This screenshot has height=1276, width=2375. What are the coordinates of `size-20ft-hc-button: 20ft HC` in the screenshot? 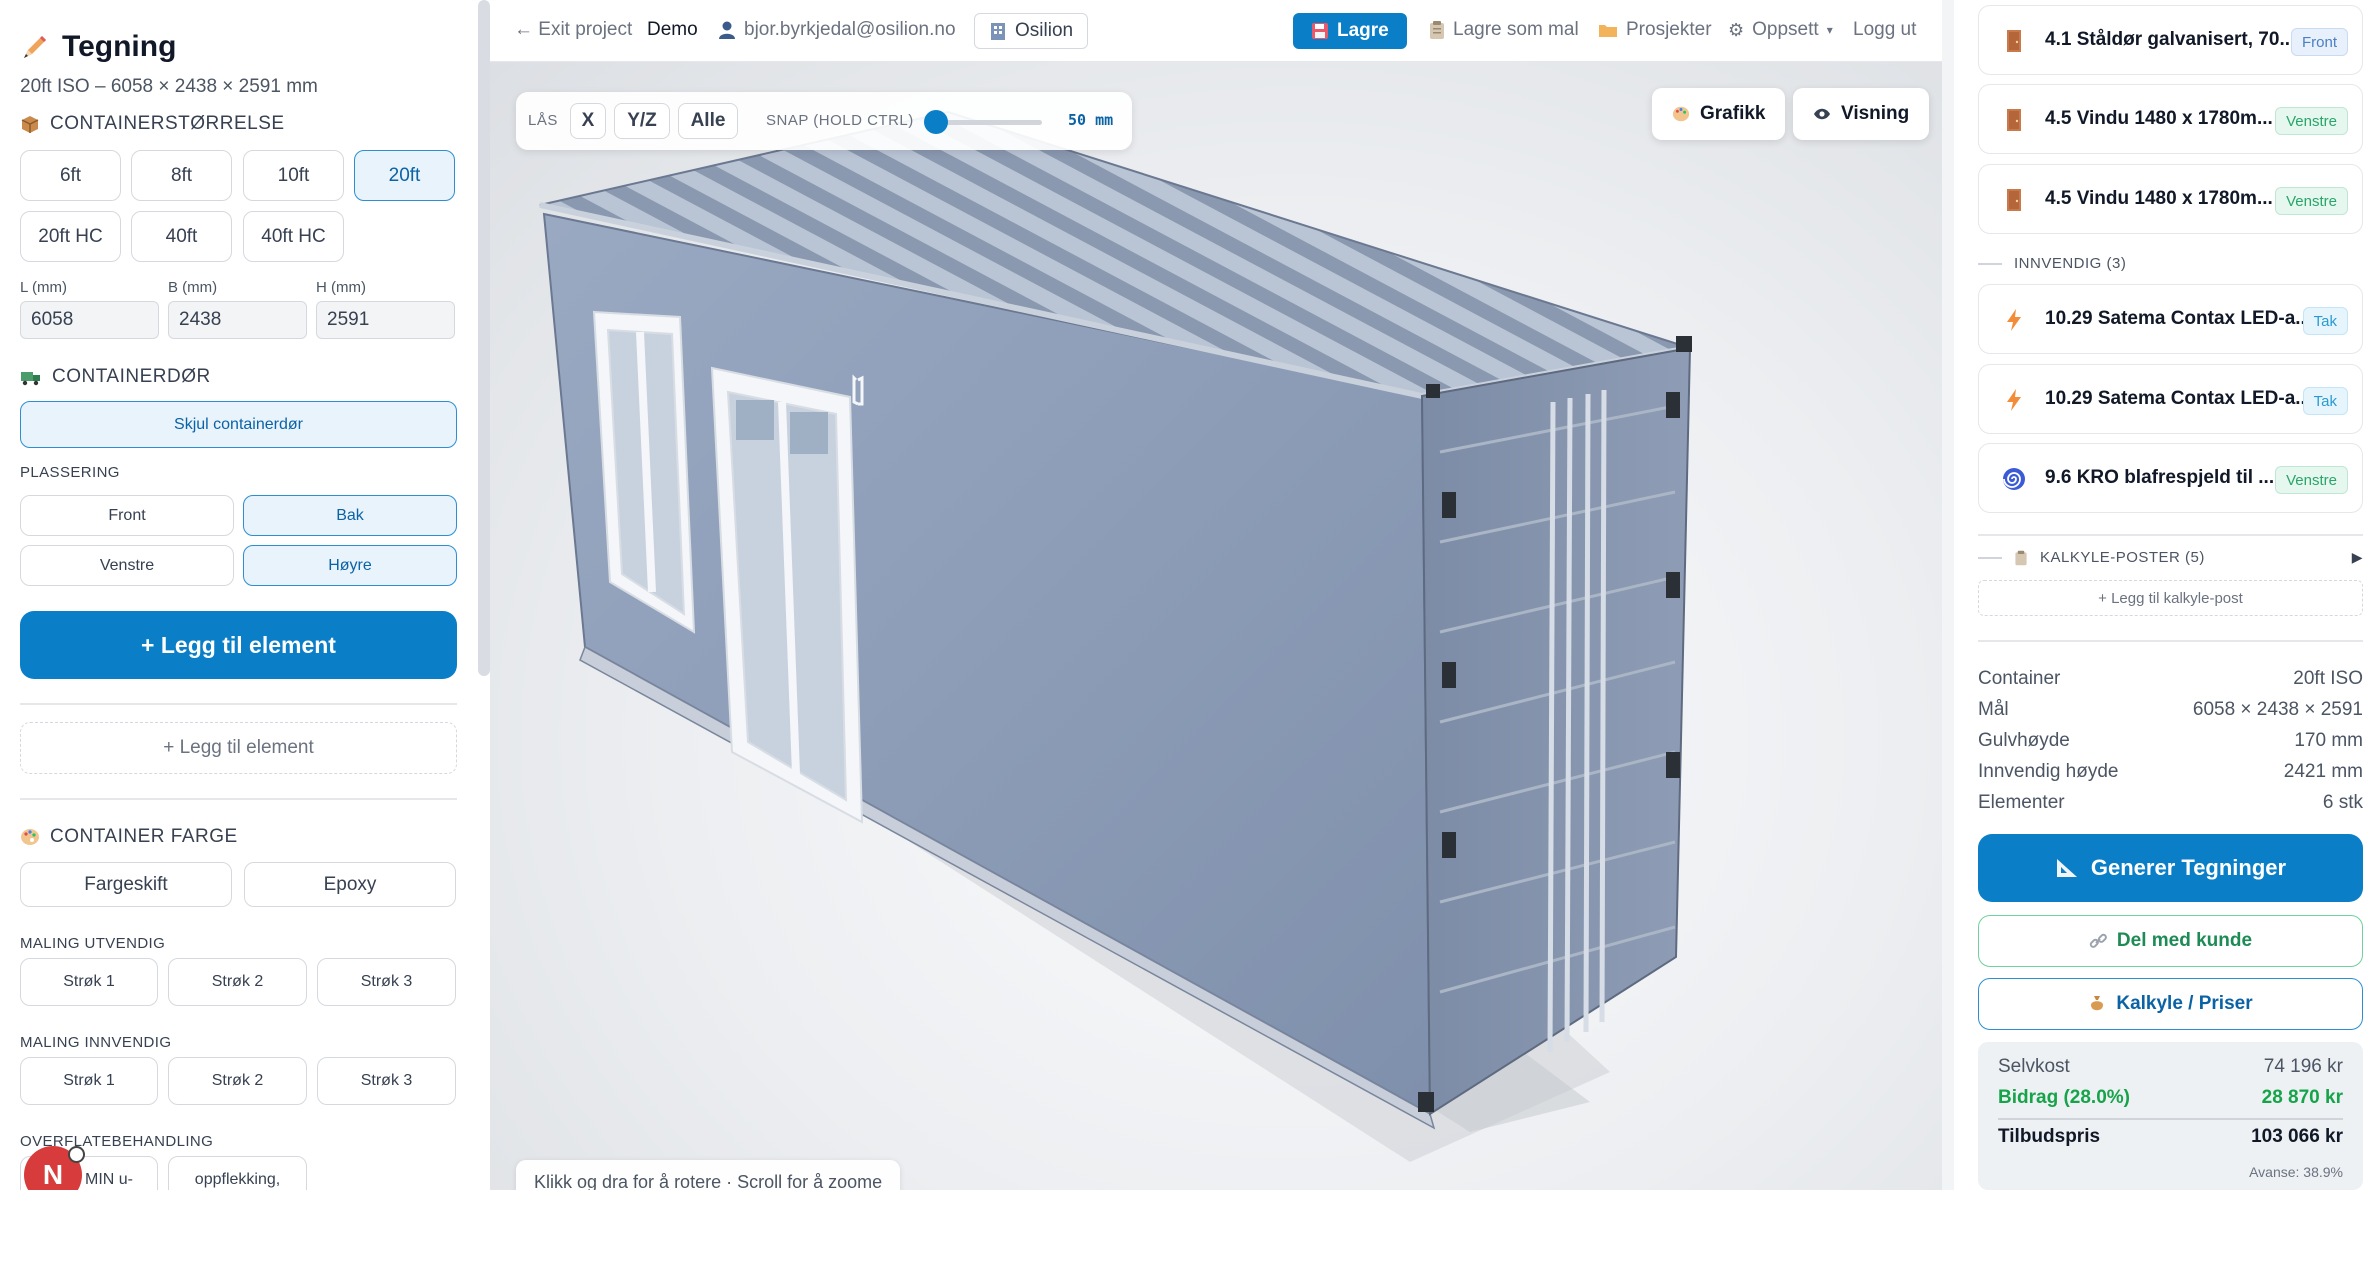 It's located at (70, 236).